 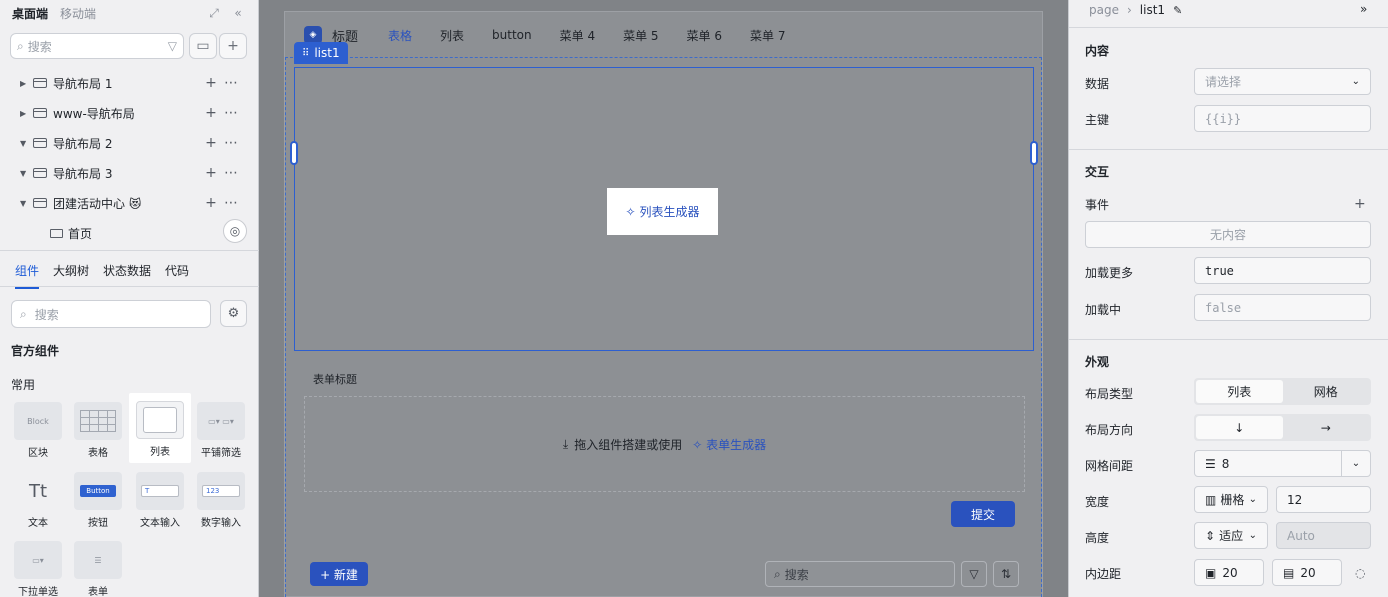 What do you see at coordinates (129, 203) in the screenshot?
I see `tree-item: ▼ 团建活动中心 😻 + ⋯` at bounding box center [129, 203].